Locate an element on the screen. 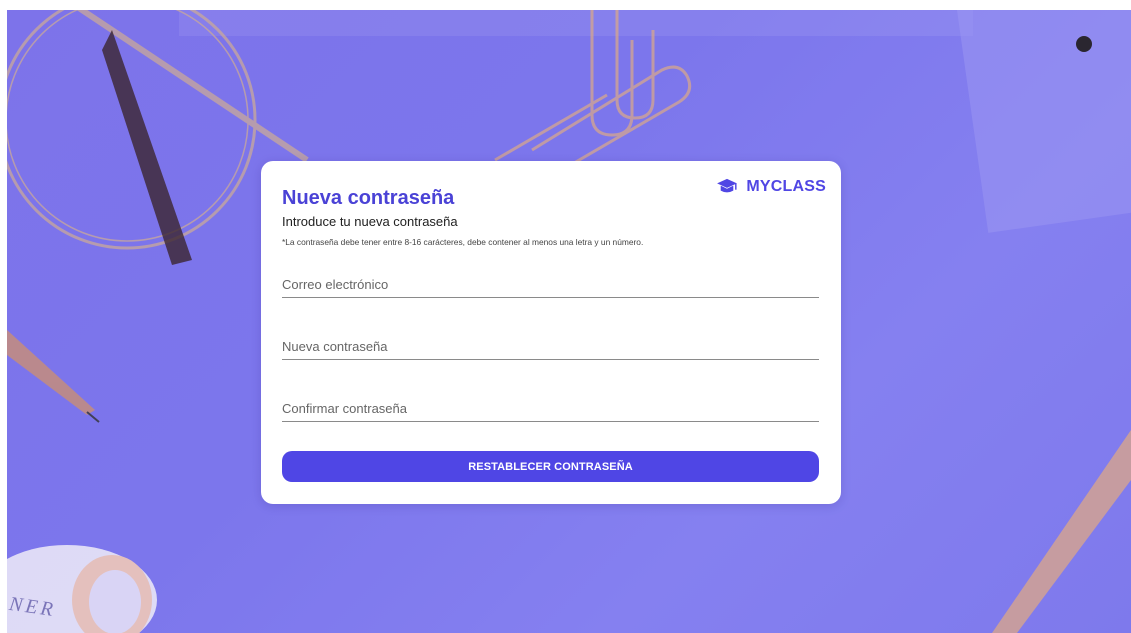  pen-illustration is located at coordinates (53, 376).